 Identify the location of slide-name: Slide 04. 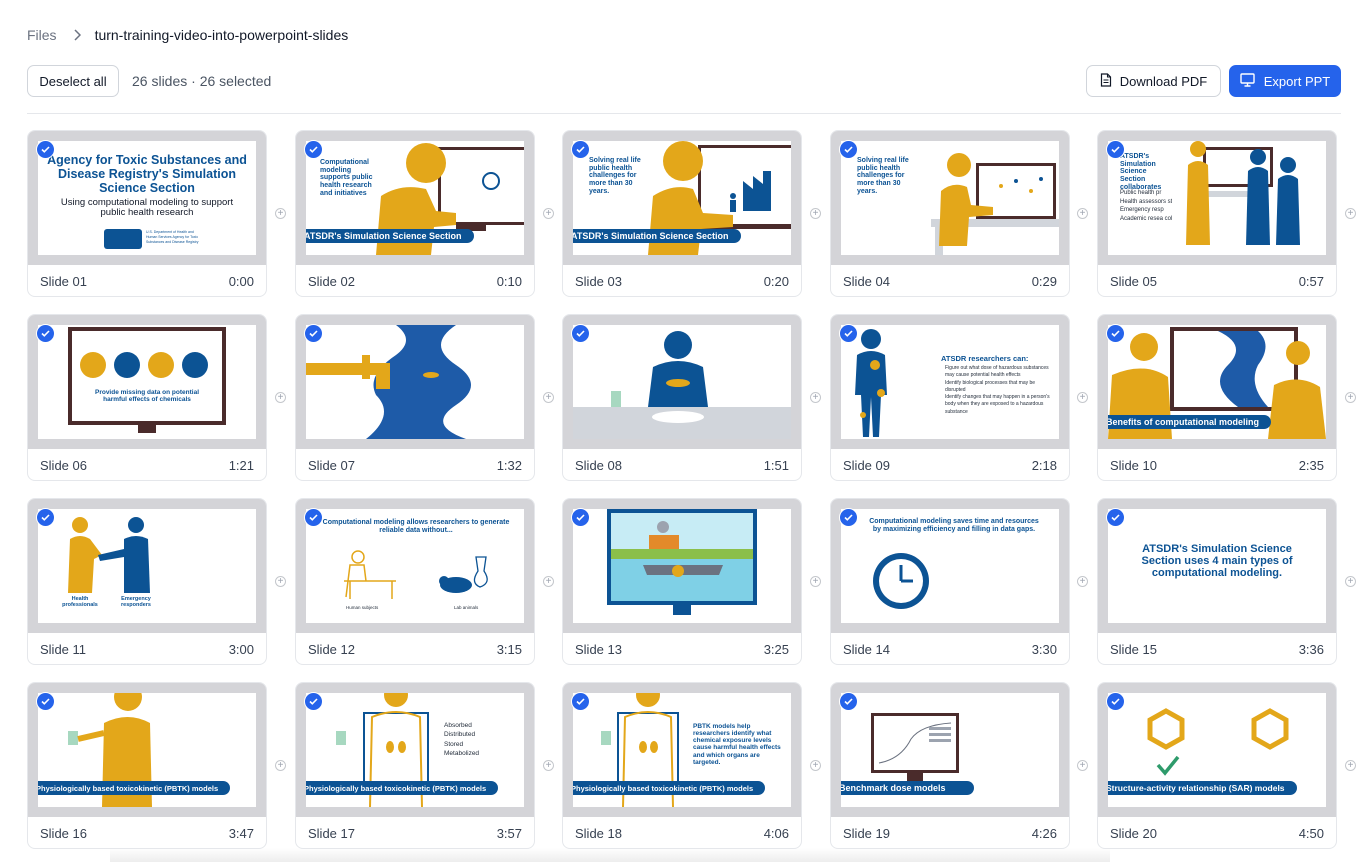
(866, 281).